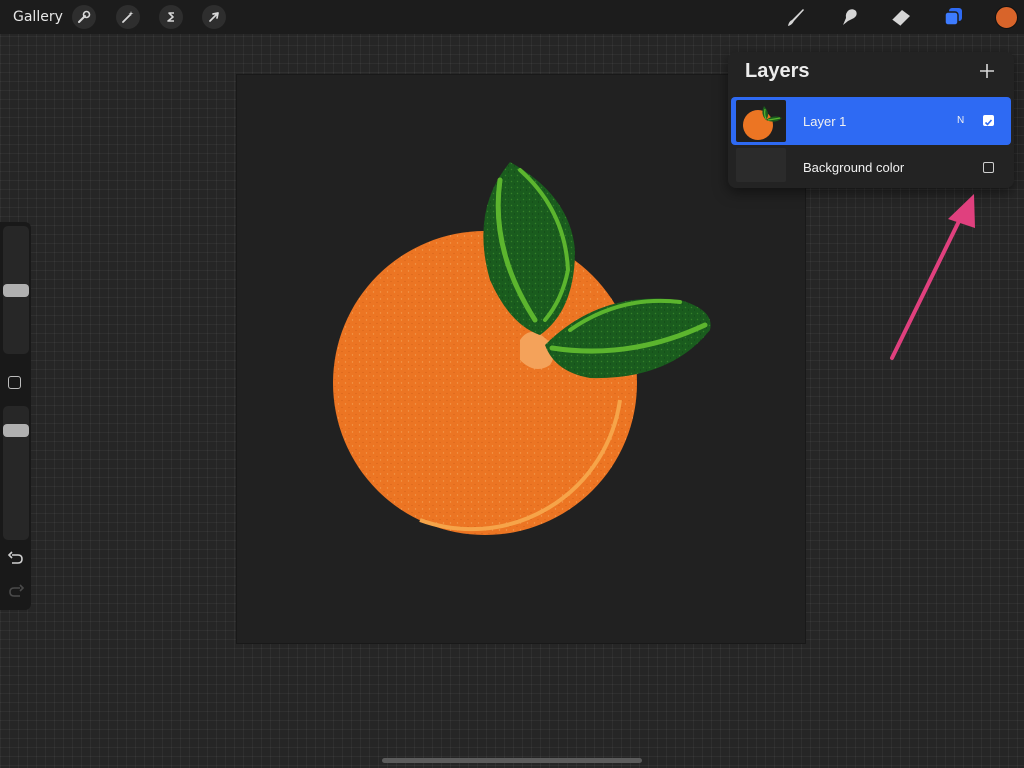  What do you see at coordinates (932, 277) in the screenshot?
I see `annotation-arrow` at bounding box center [932, 277].